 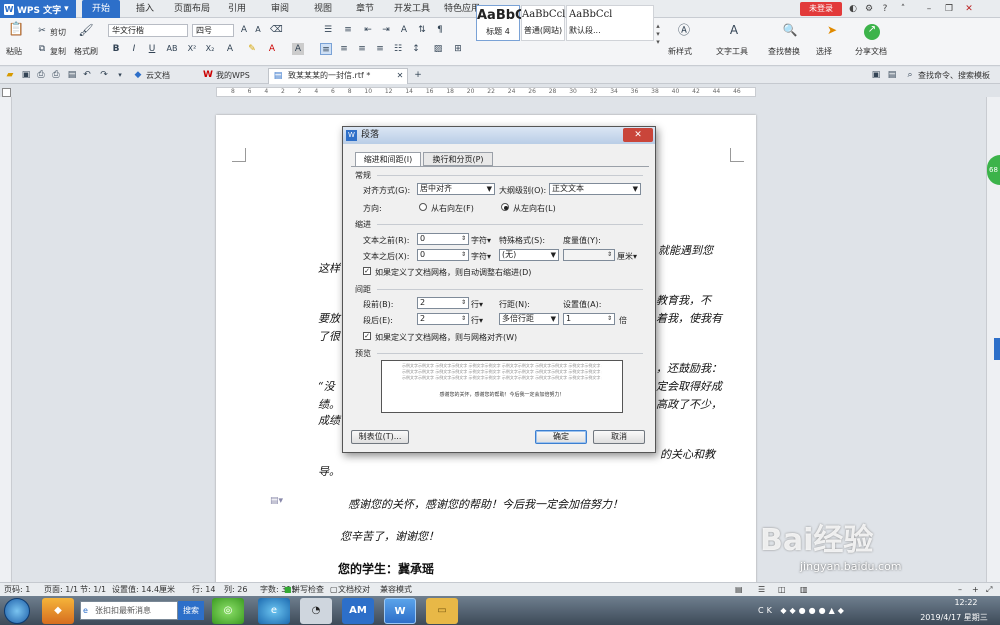 What do you see at coordinates (42, 31) in the screenshot?
I see `cut-icon: ✂` at bounding box center [42, 31].